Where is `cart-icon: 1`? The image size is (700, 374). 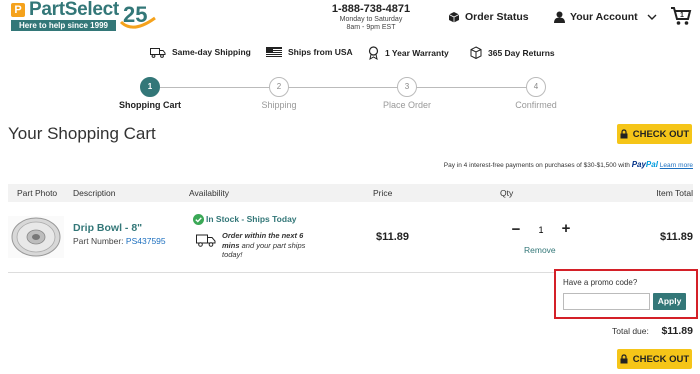 cart-icon: 1 is located at coordinates (681, 16).